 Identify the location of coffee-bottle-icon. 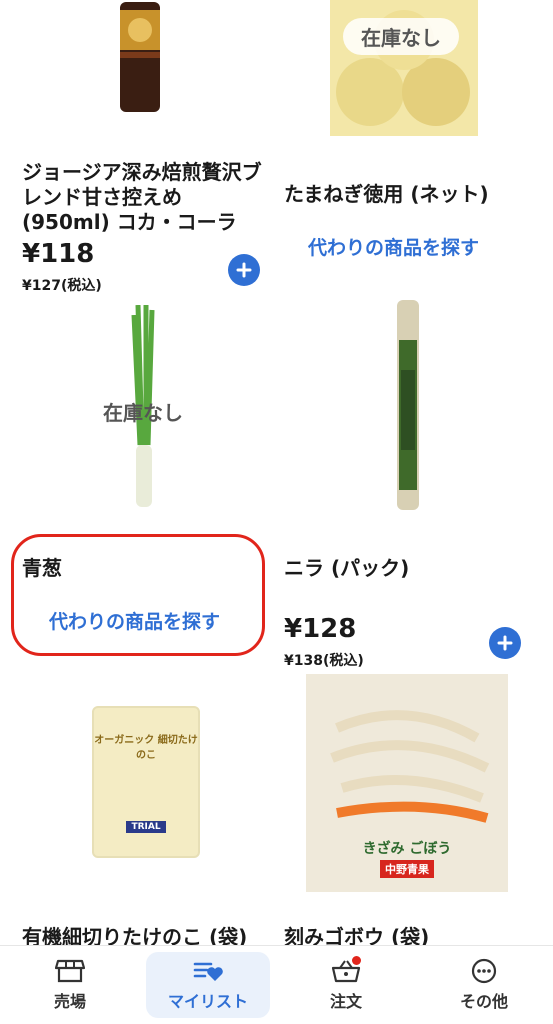
(140, 56).